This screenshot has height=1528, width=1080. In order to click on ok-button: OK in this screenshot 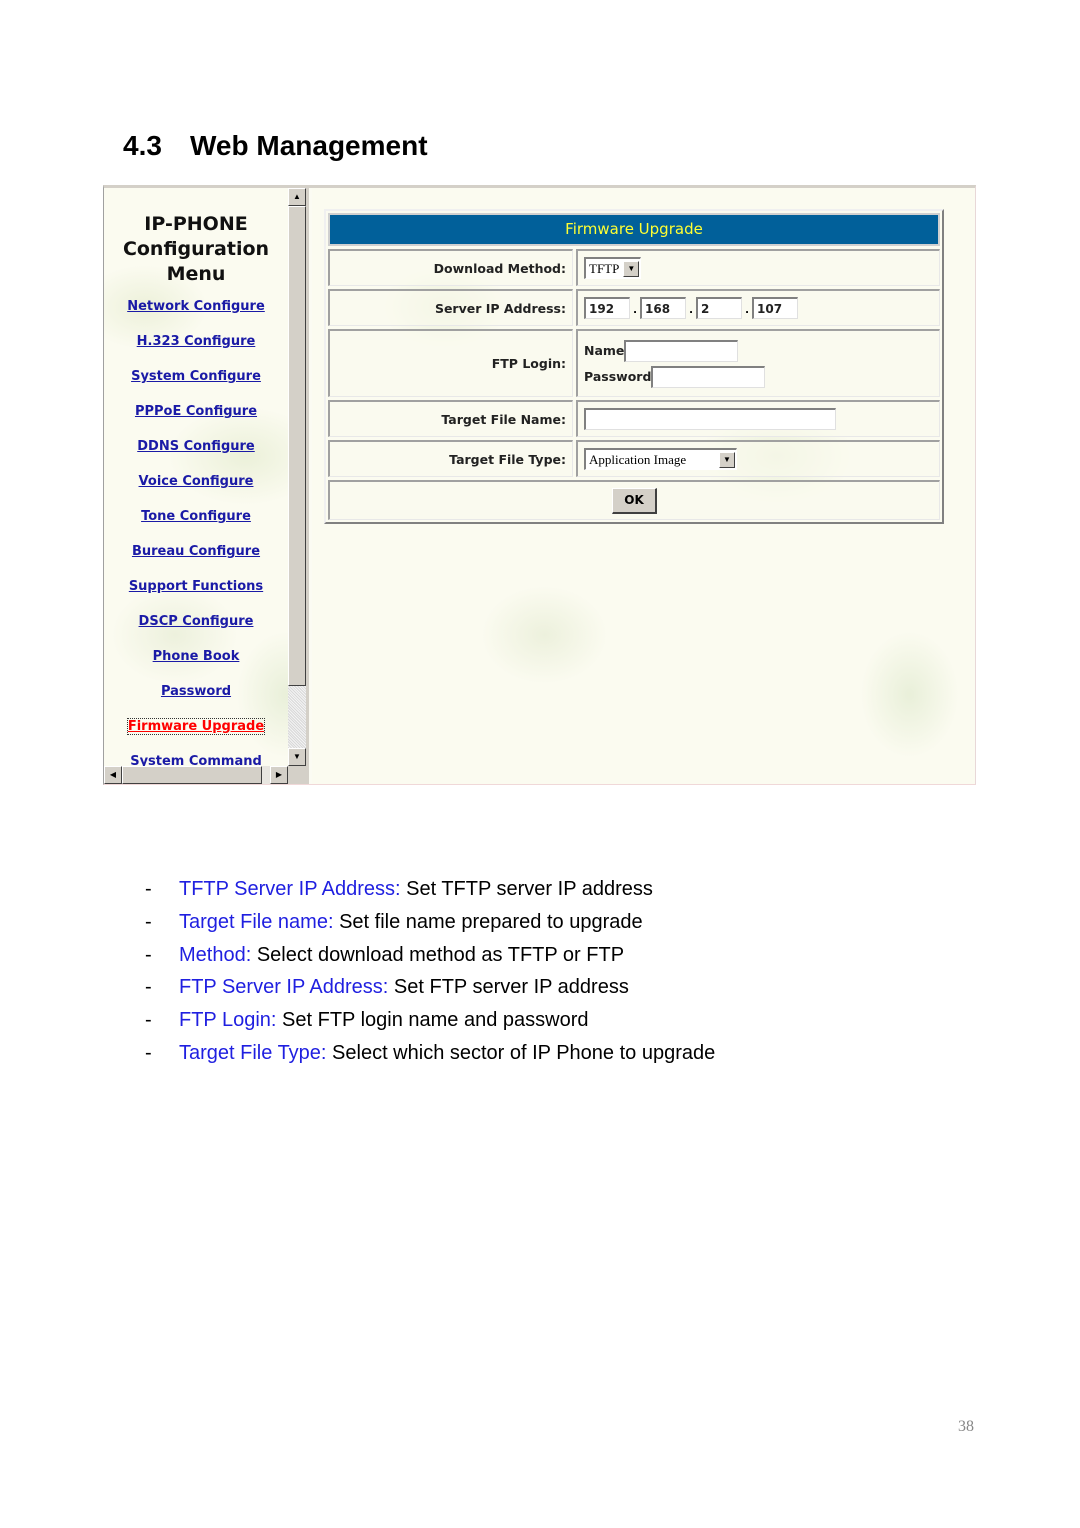, I will do `click(634, 500)`.